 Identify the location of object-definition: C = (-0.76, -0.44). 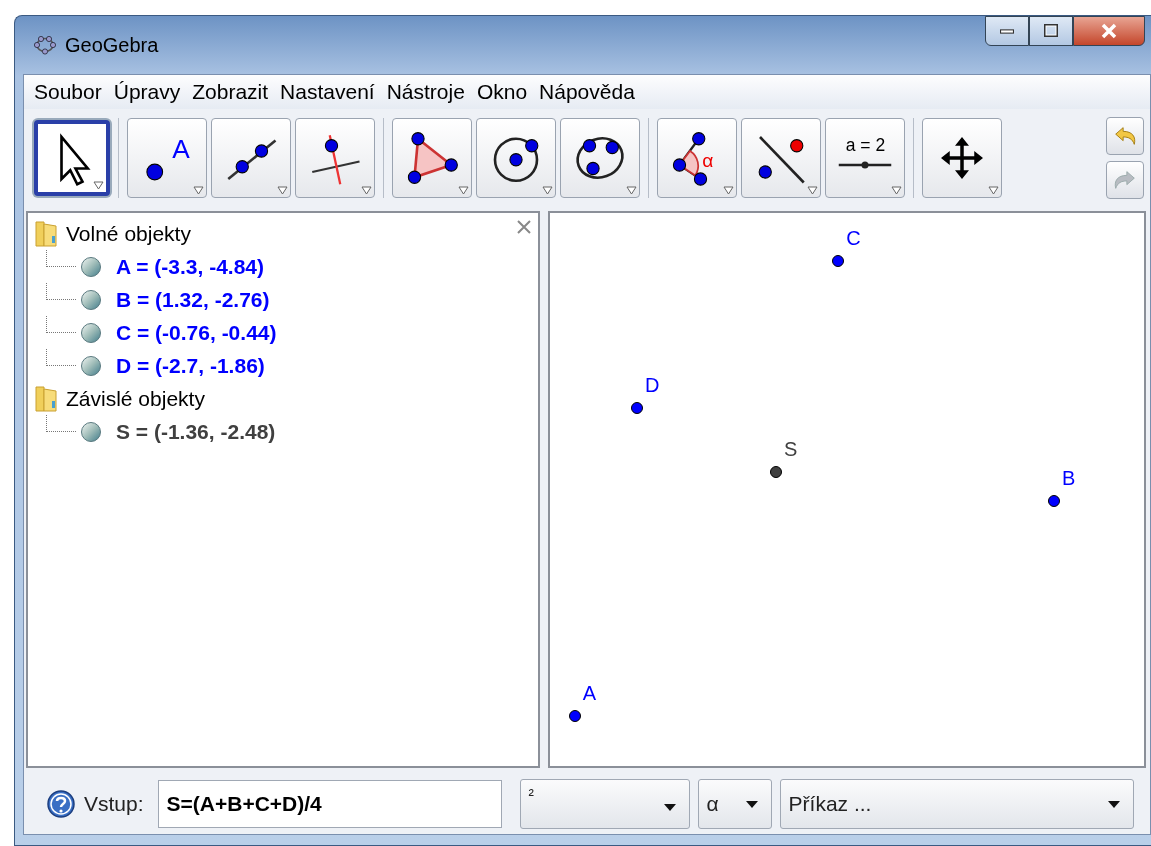
(196, 332).